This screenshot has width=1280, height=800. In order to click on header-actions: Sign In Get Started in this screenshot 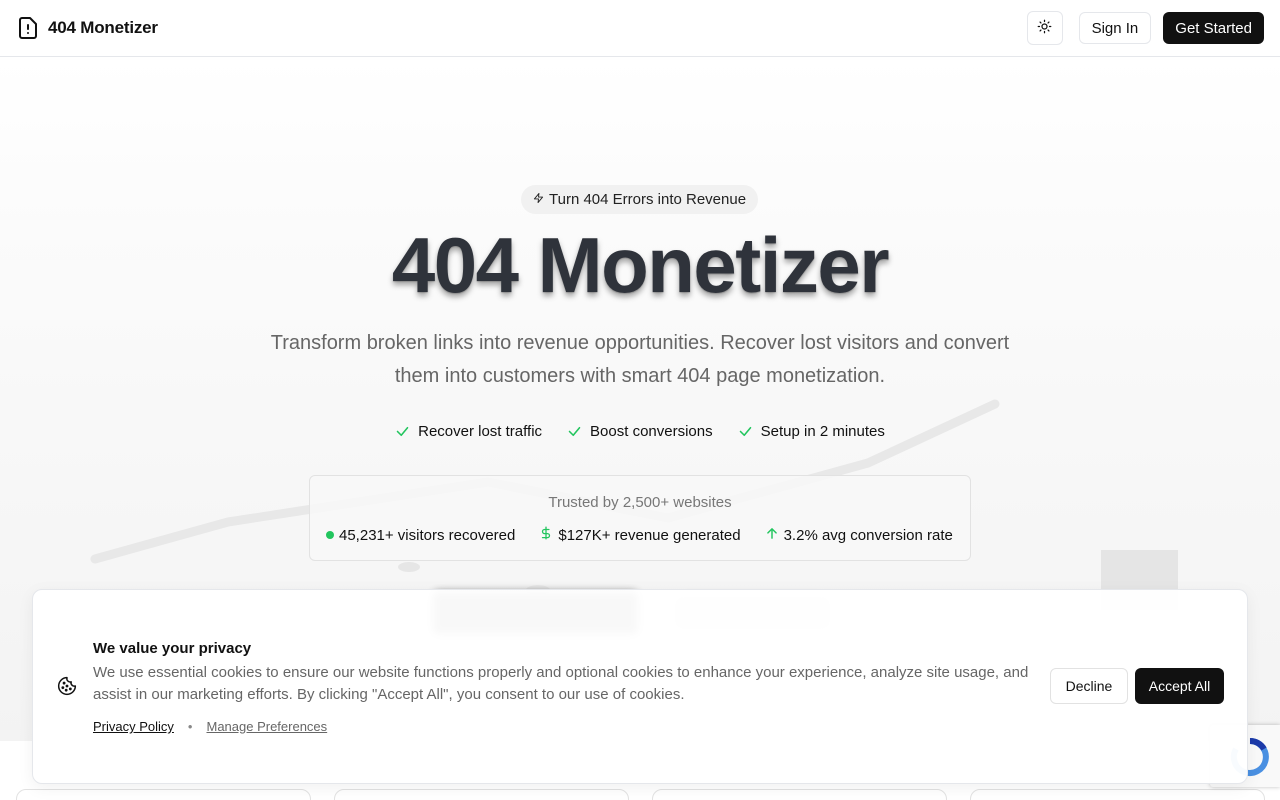, I will do `click(1145, 28)`.